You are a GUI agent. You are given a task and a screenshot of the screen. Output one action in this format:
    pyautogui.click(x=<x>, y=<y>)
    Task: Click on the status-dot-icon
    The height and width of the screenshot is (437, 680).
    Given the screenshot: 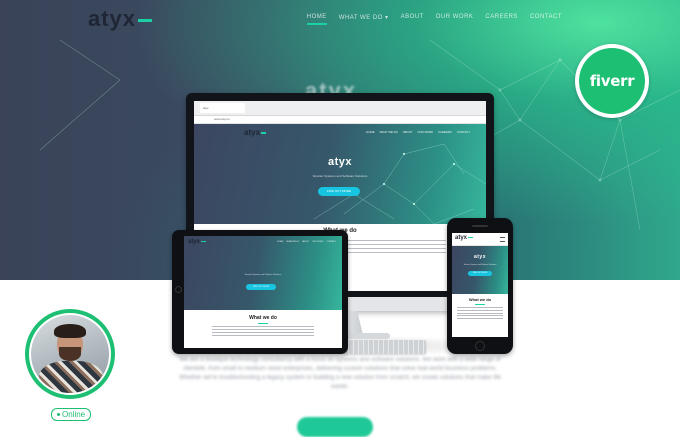 What is the action you would take?
    pyautogui.click(x=58, y=415)
    